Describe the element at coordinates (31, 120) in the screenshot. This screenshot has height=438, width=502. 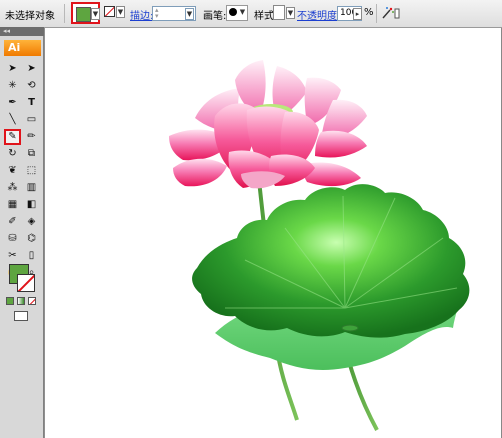
I see `rectangle-tool-icon: ▭` at that location.